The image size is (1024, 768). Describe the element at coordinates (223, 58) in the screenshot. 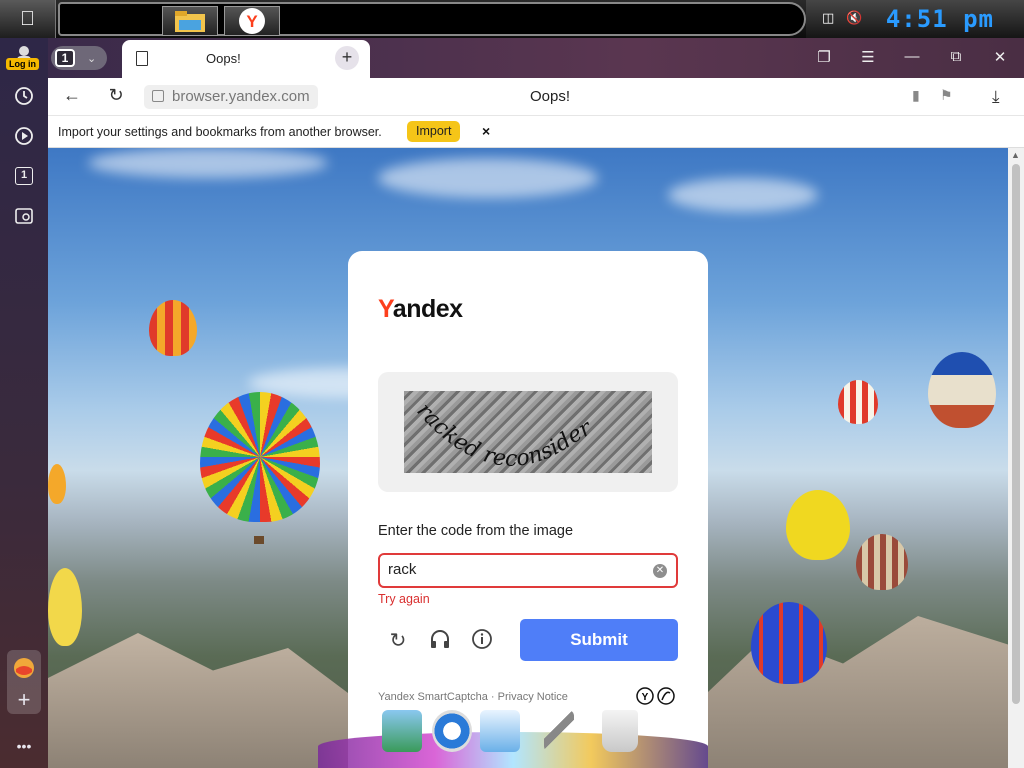

I see `tab-title: Oops!` at that location.